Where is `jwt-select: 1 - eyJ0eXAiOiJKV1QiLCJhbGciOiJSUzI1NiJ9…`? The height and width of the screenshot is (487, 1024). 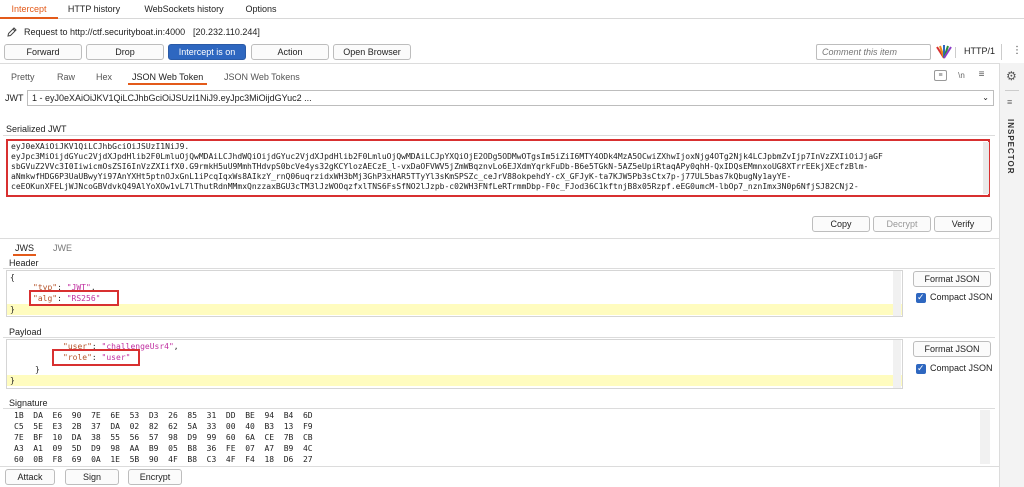 jwt-select: 1 - eyJ0eXAiOiJKV1QiLCJhbGciOiJSUzI1NiJ9… is located at coordinates (510, 98).